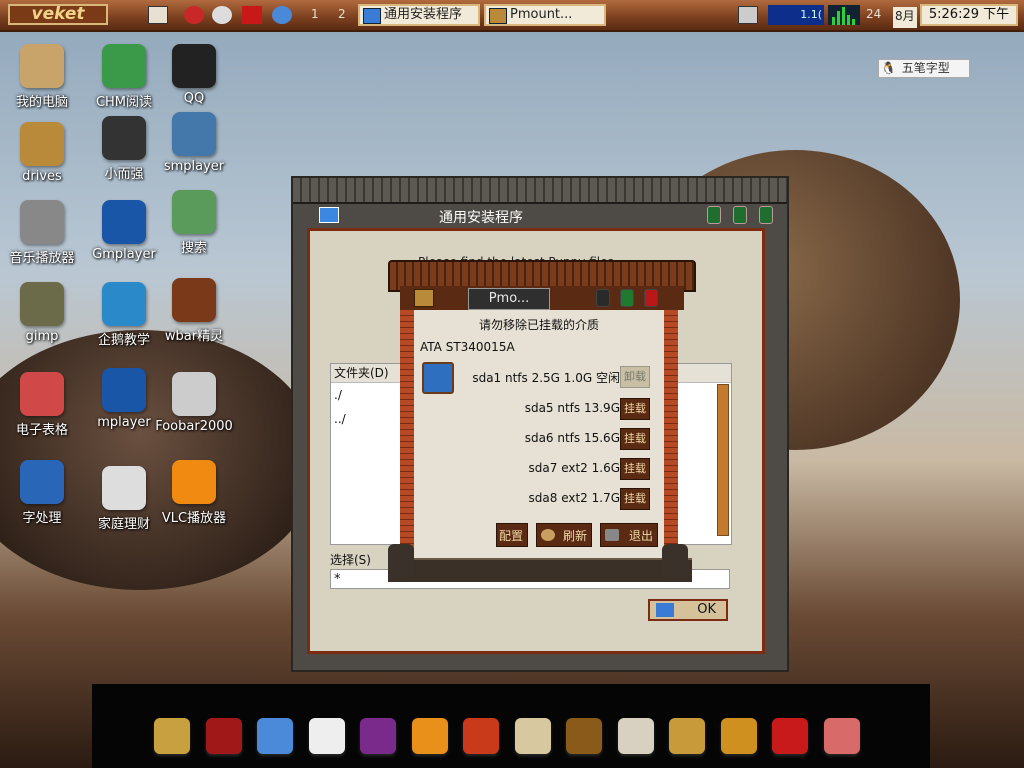  I want to click on desktop-icon-label: smplayer, so click(194, 166).